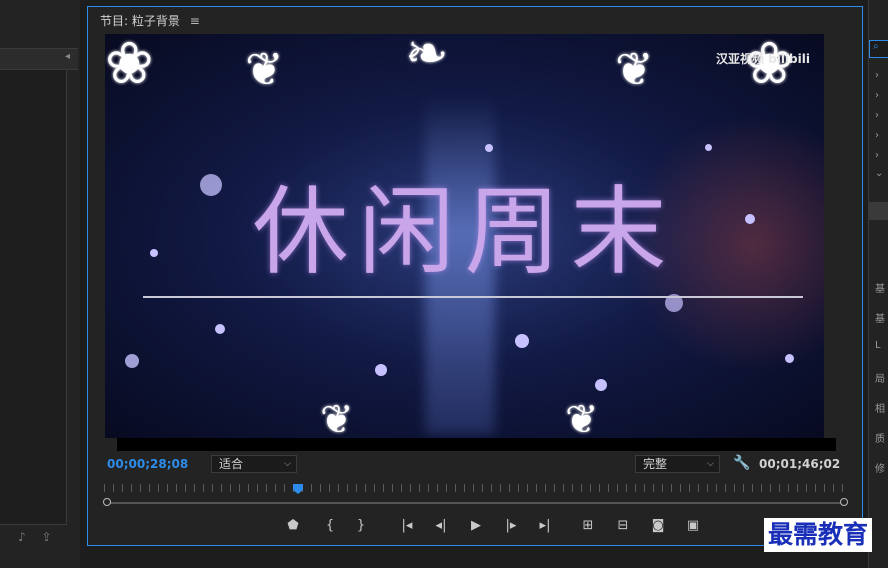 The height and width of the screenshot is (568, 888). Describe the element at coordinates (254, 464) in the screenshot. I see `fit-dropdown: 适合 ⌵` at that location.